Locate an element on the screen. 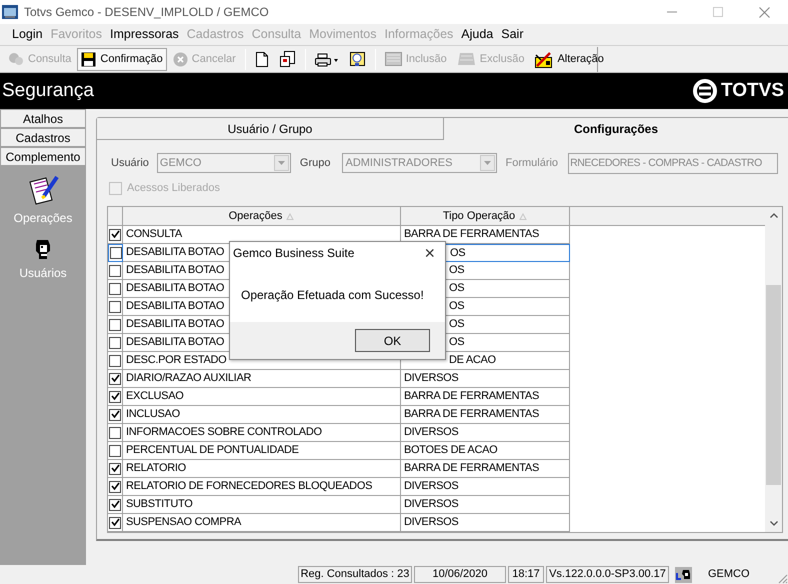  scroll-up-icon is located at coordinates (774, 215).